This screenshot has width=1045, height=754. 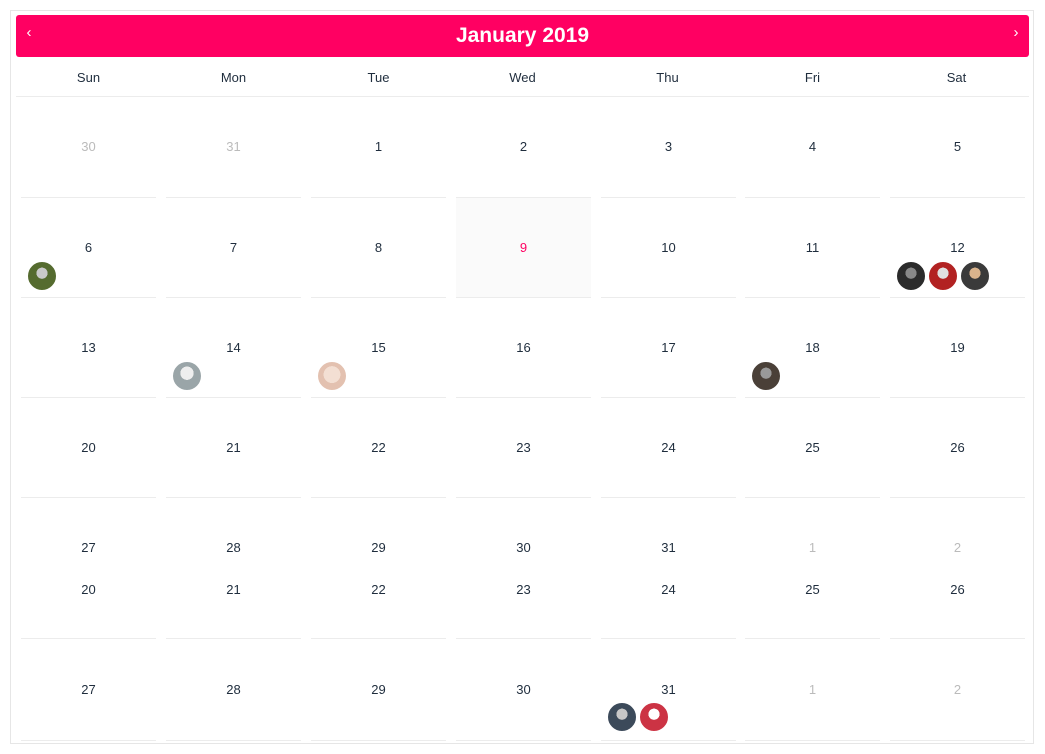 I want to click on day-number: 7, so click(x=233, y=247).